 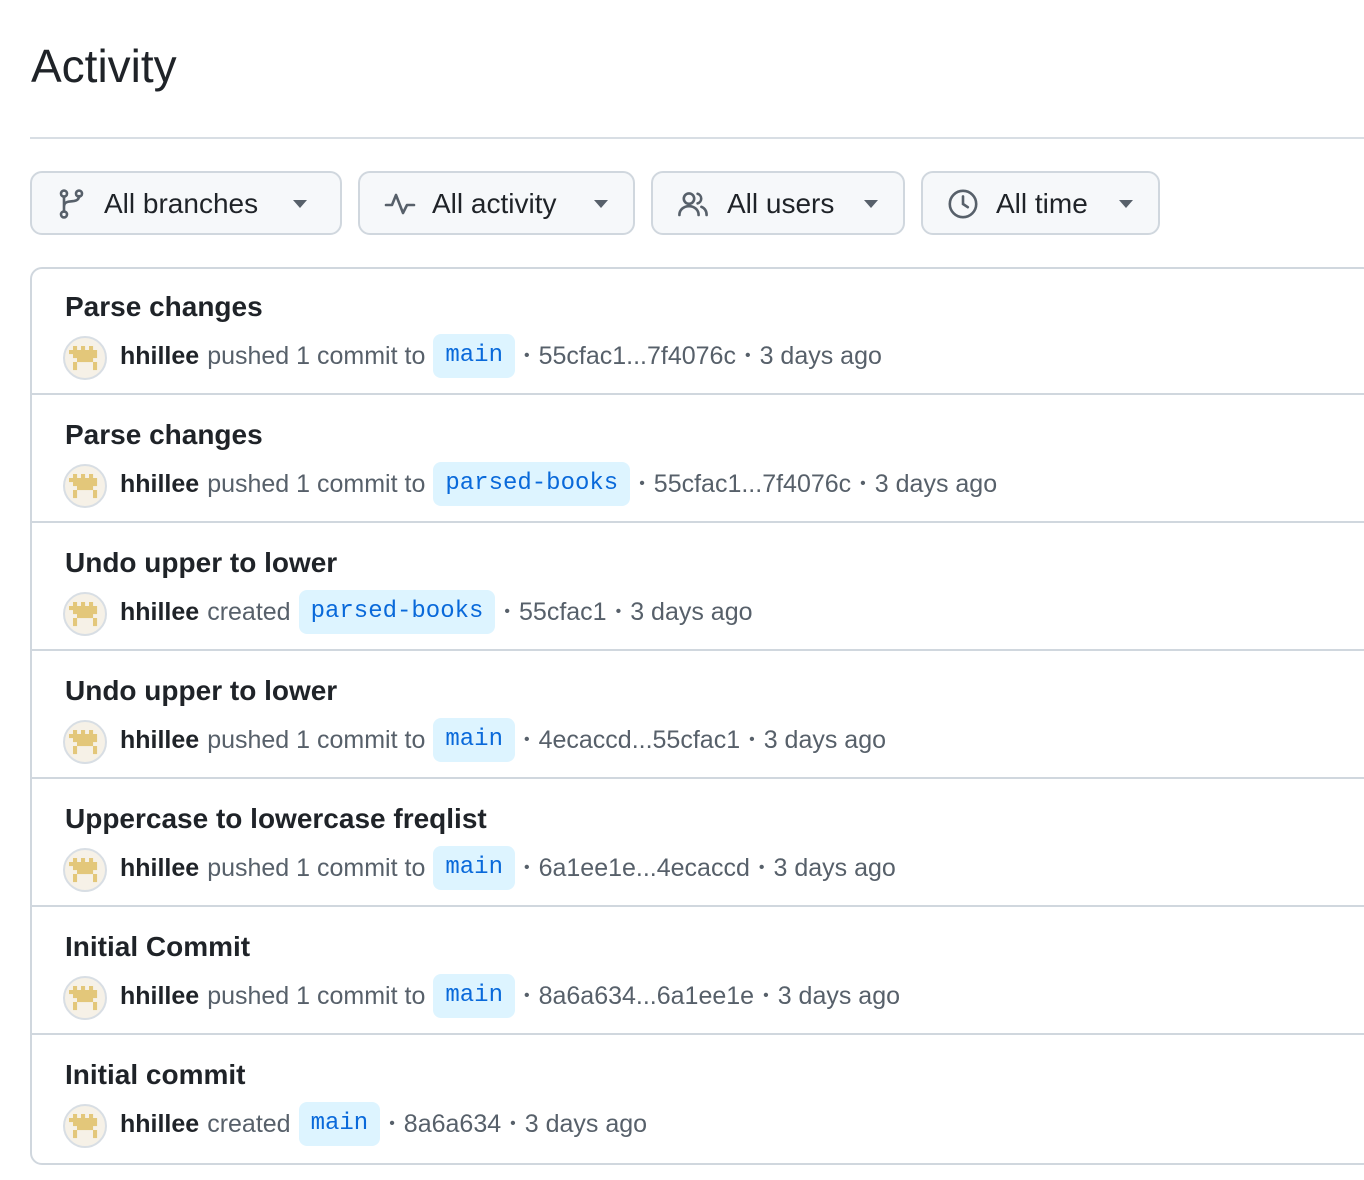 I want to click on commit-range-link: 55cfac1, so click(x=563, y=612).